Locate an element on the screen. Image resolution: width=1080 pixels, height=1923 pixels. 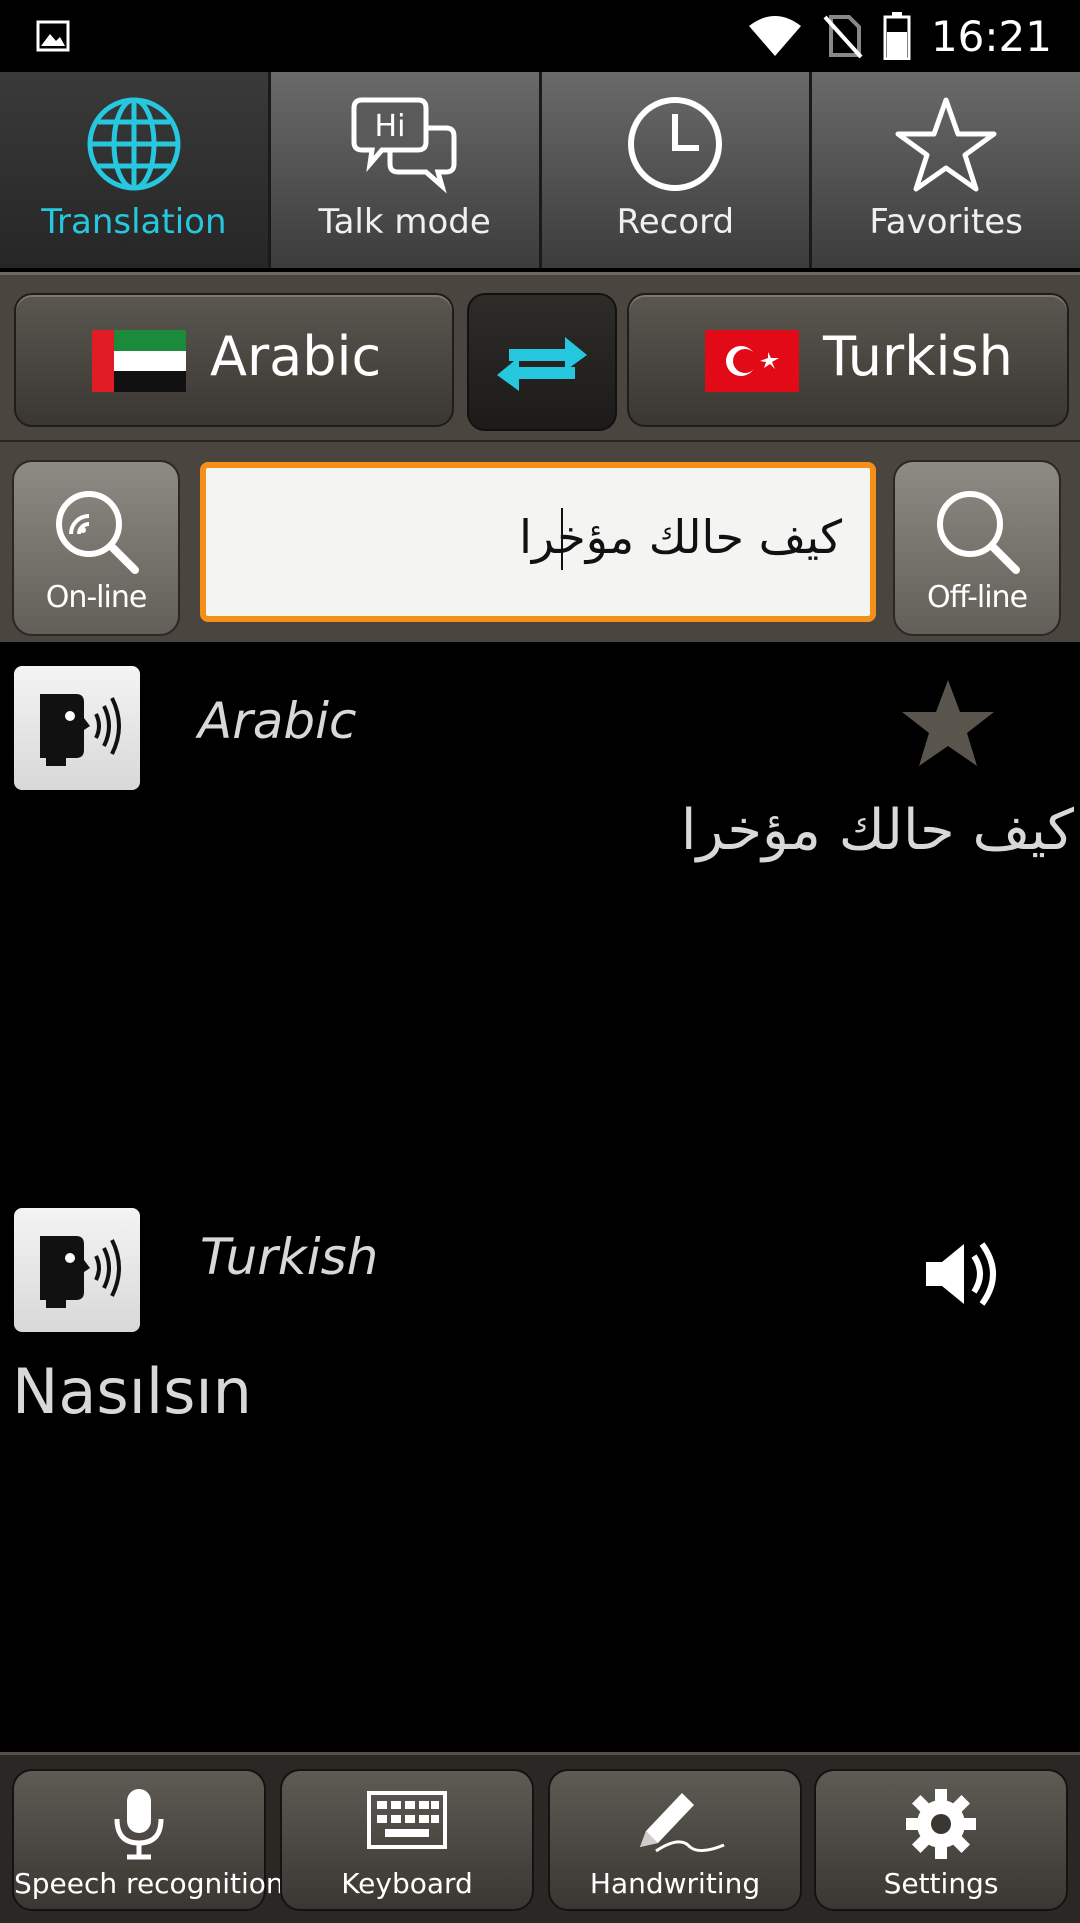
settings-button: Settings is located at coordinates (941, 1840).